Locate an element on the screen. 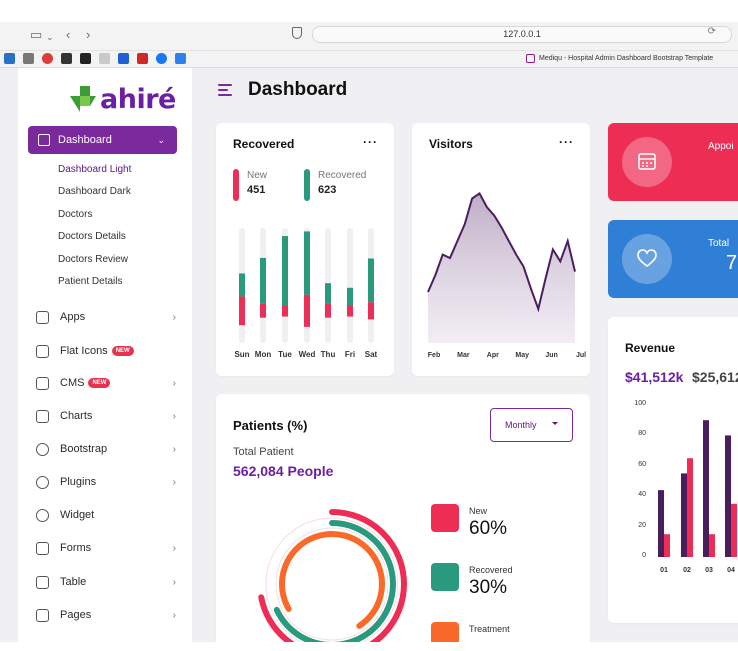 This screenshot has width=738, height=651. sidebar-item-label: Table is located at coordinates (73, 582).